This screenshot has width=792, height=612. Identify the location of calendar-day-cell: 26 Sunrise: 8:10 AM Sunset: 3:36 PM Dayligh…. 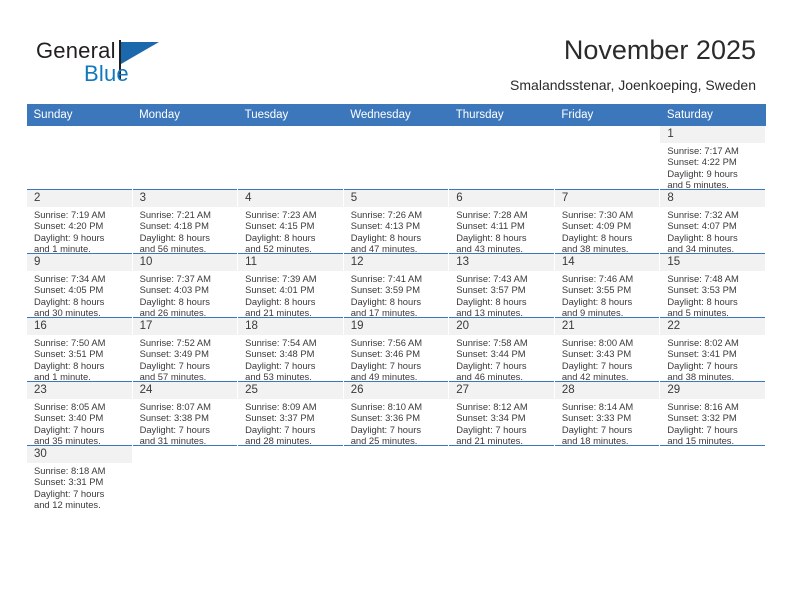
(396, 413).